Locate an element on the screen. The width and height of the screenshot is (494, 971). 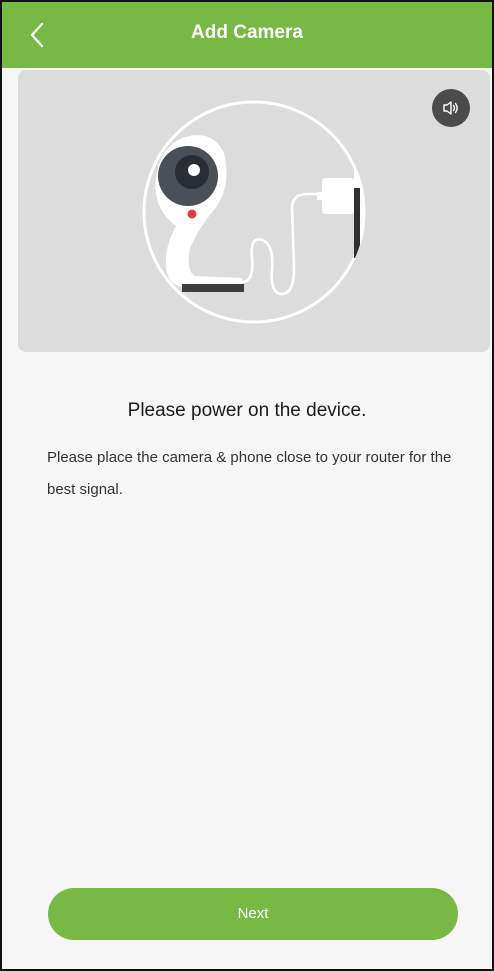
top-bar: Add Camera is located at coordinates (247, 35).